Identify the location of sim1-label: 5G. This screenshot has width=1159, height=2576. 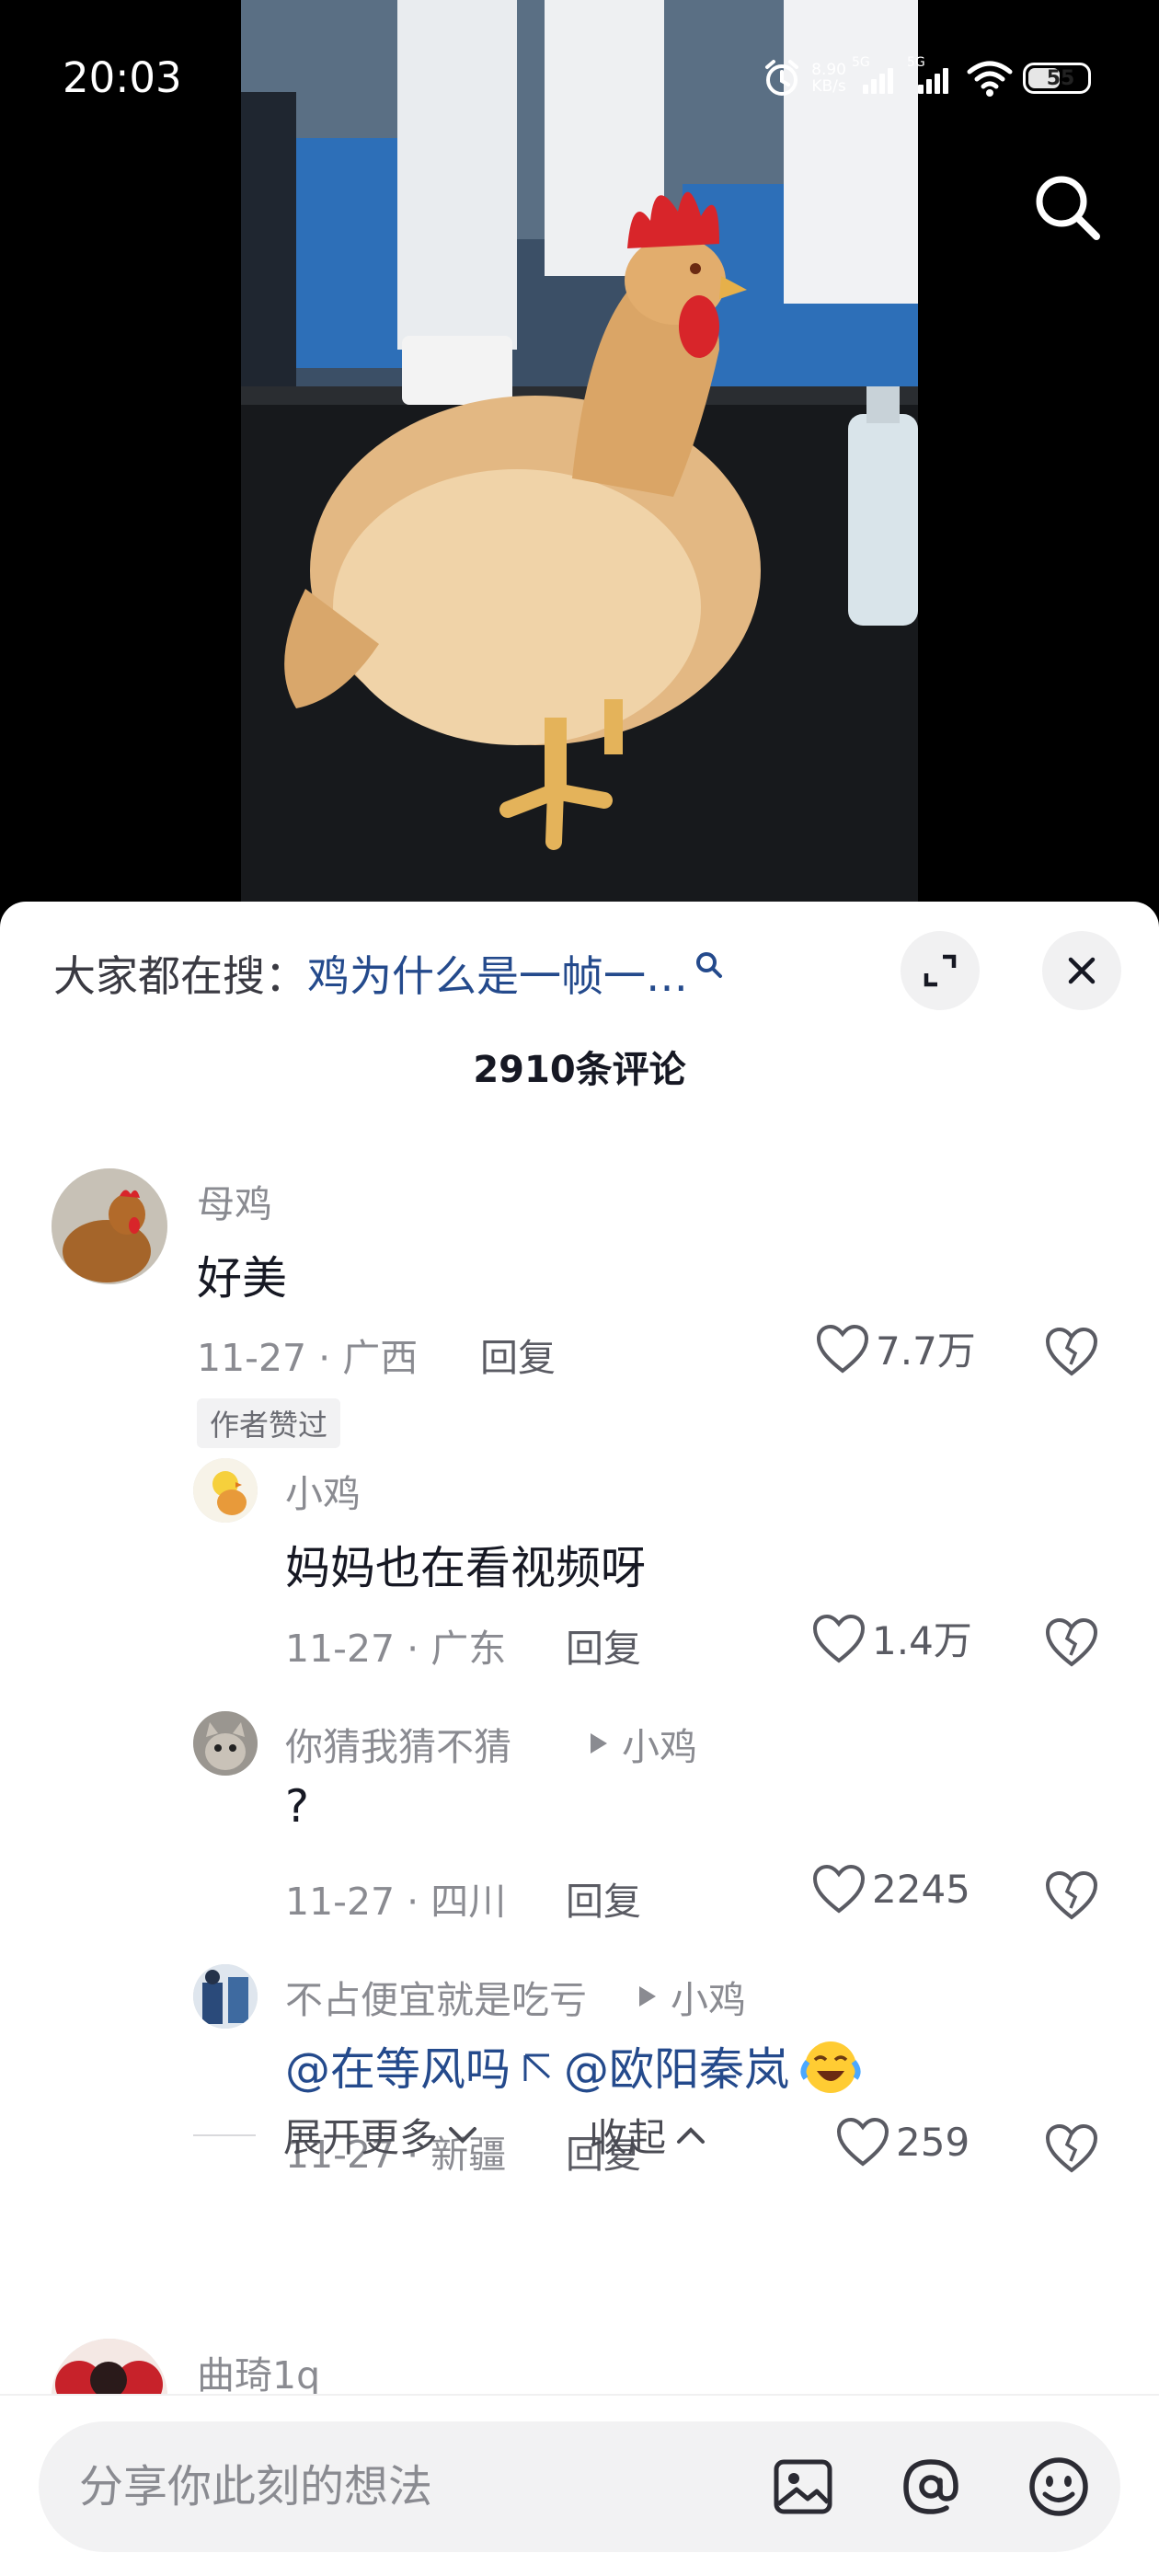
(861, 62).